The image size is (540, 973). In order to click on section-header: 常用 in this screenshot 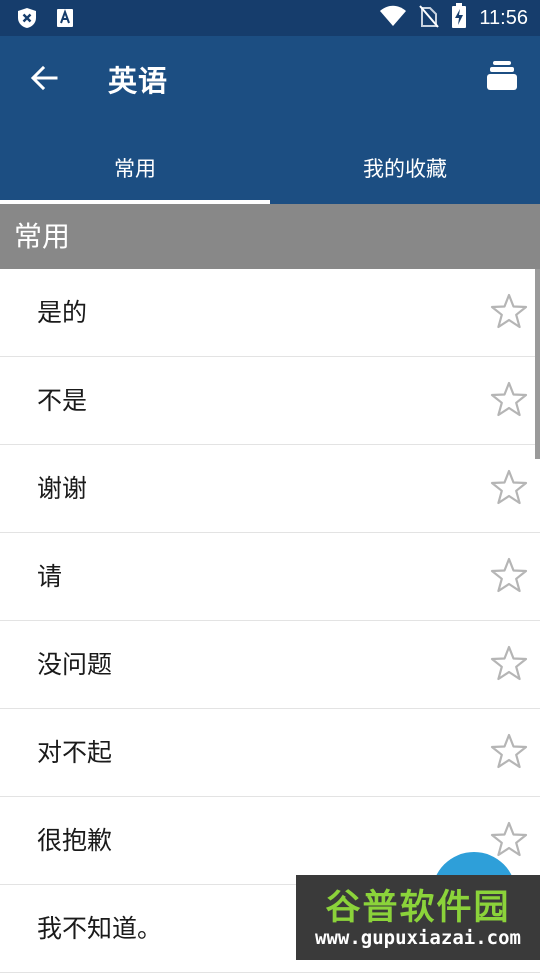, I will do `click(270, 236)`.